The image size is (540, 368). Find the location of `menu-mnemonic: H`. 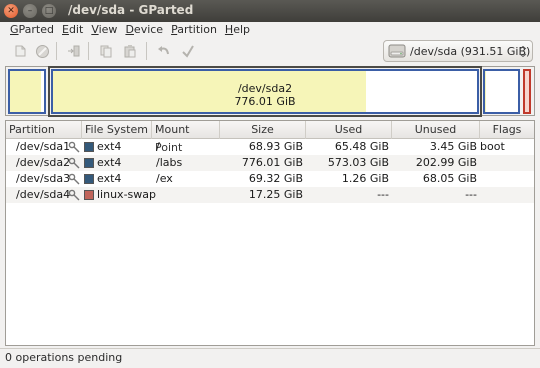

menu-mnemonic: H is located at coordinates (229, 29).